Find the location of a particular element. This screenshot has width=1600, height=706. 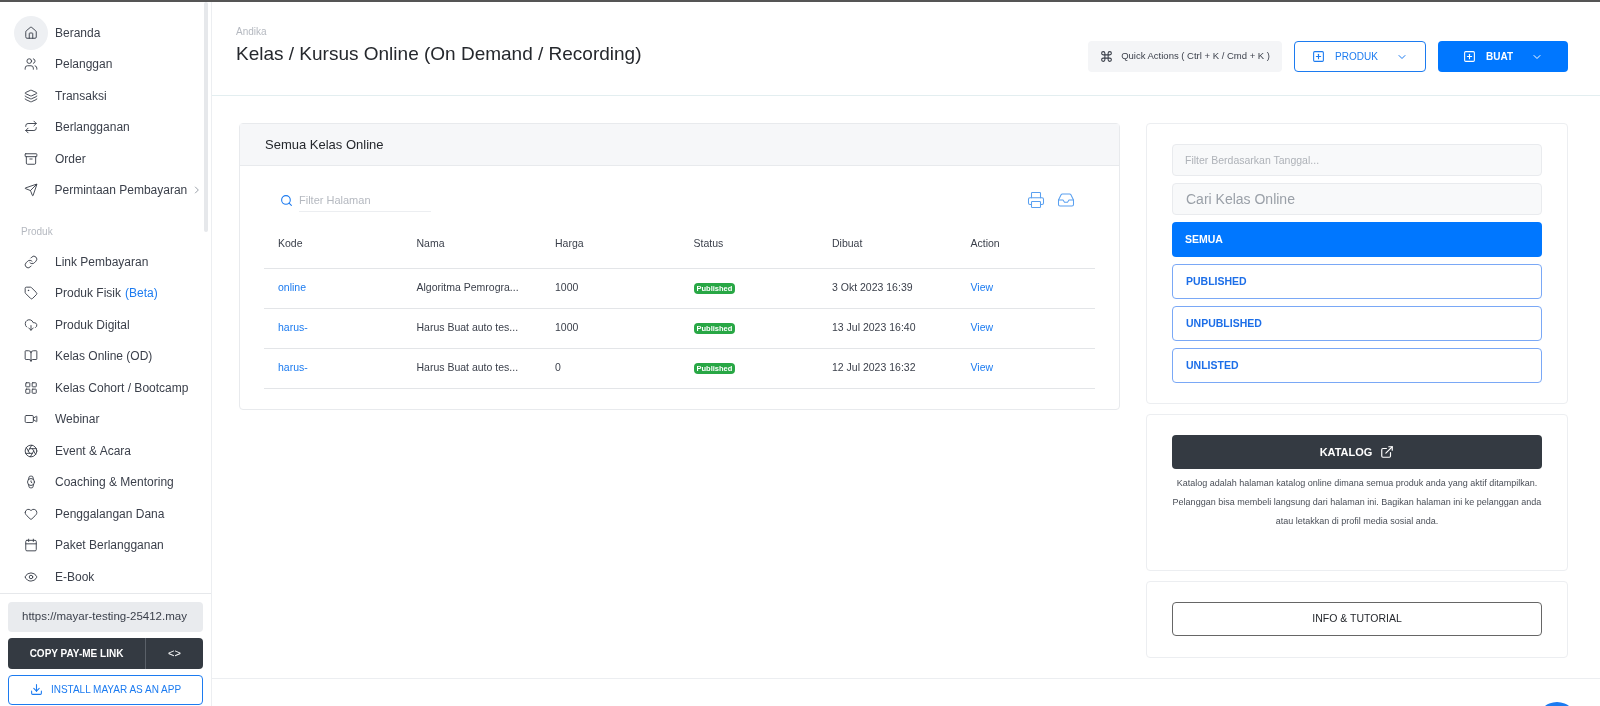

sidebar-item: Coaching & Mentoring is located at coordinates (110, 482).